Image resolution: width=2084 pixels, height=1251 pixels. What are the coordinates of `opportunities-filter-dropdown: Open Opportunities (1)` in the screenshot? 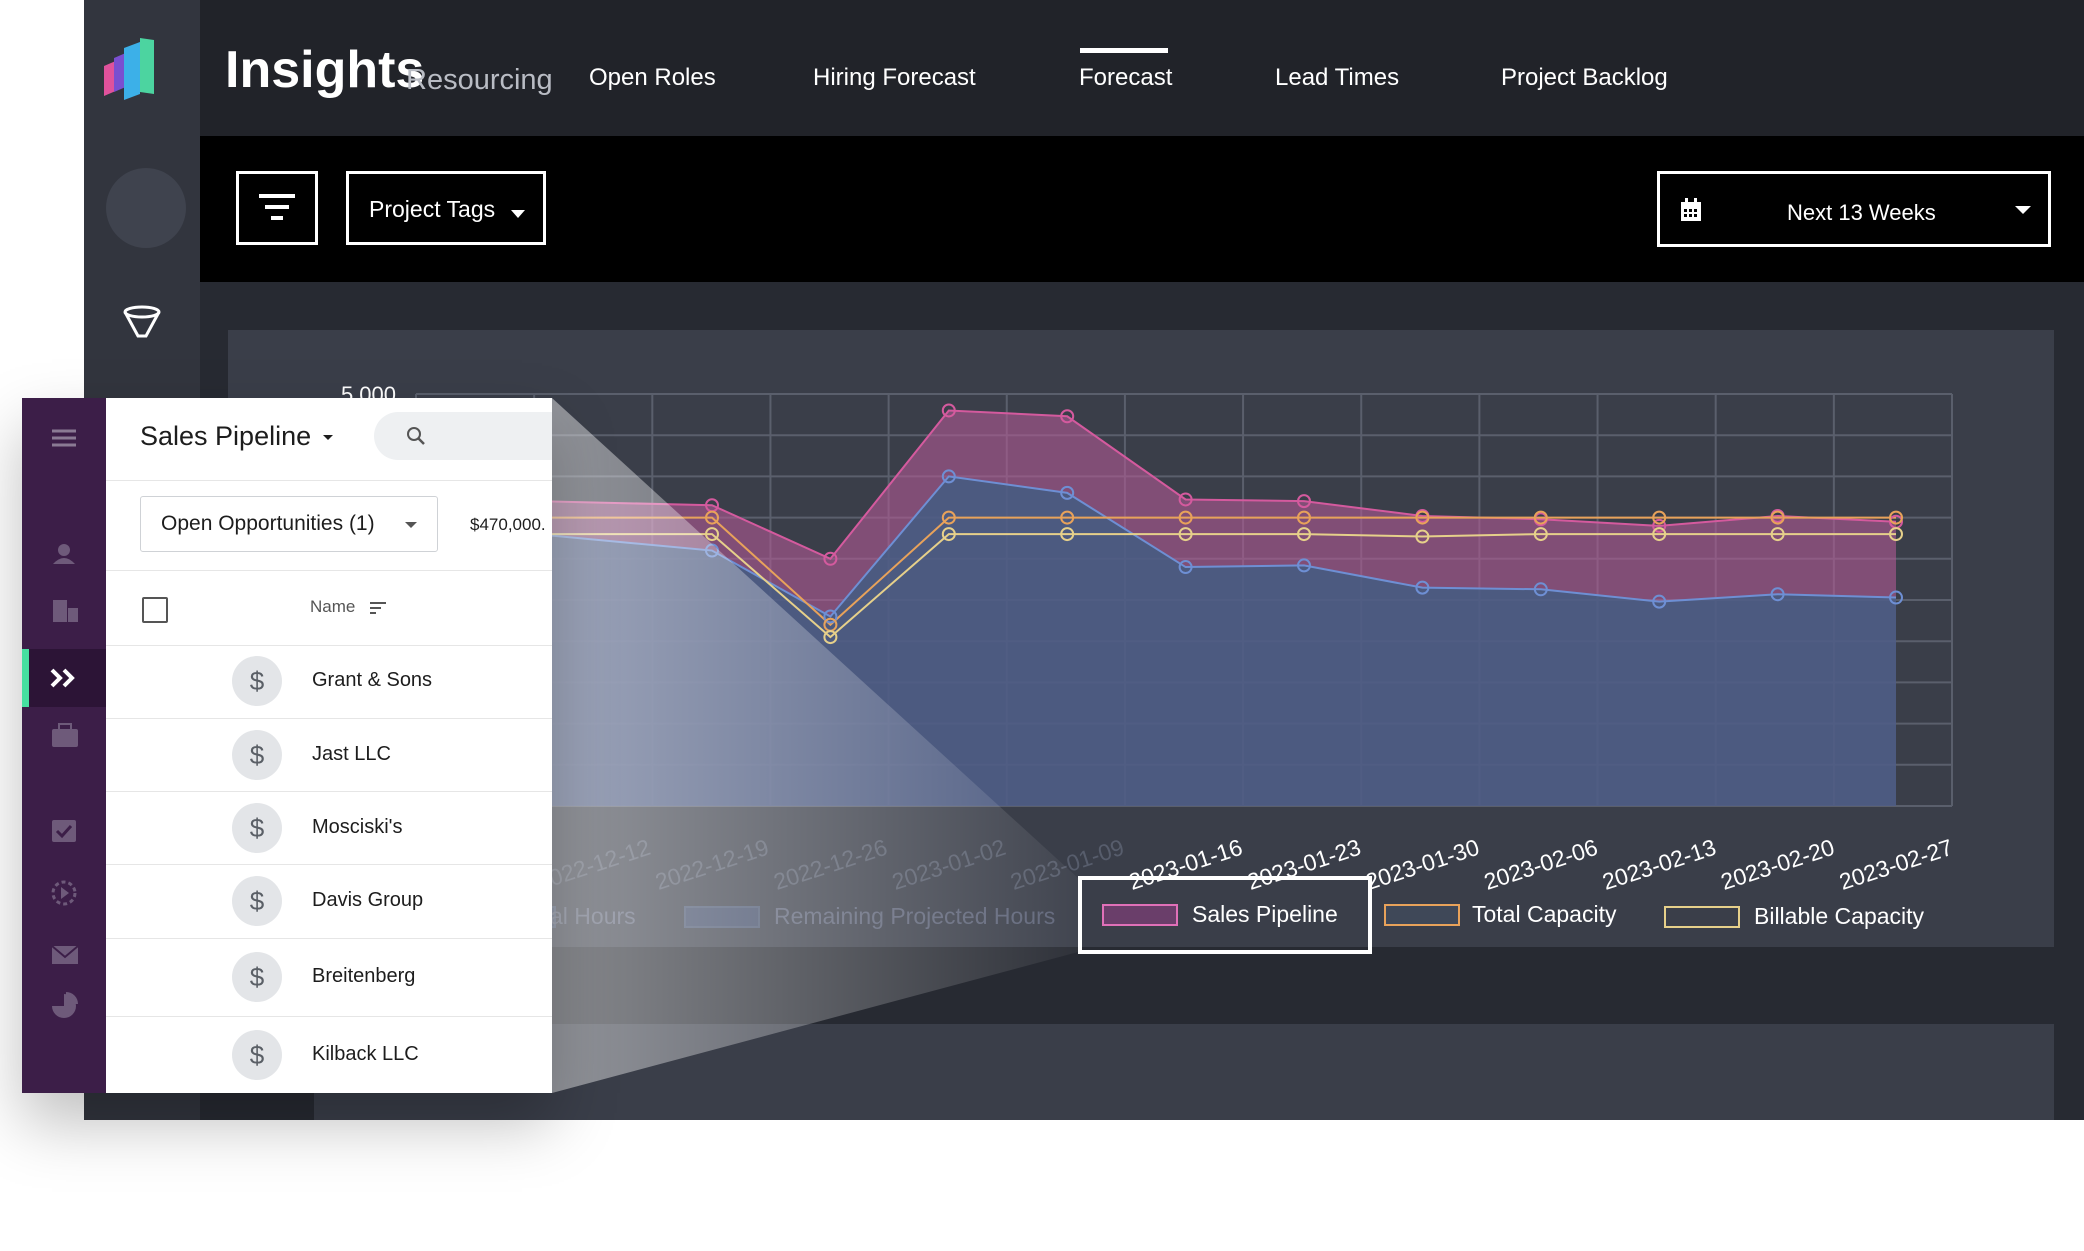 It's located at (289, 524).